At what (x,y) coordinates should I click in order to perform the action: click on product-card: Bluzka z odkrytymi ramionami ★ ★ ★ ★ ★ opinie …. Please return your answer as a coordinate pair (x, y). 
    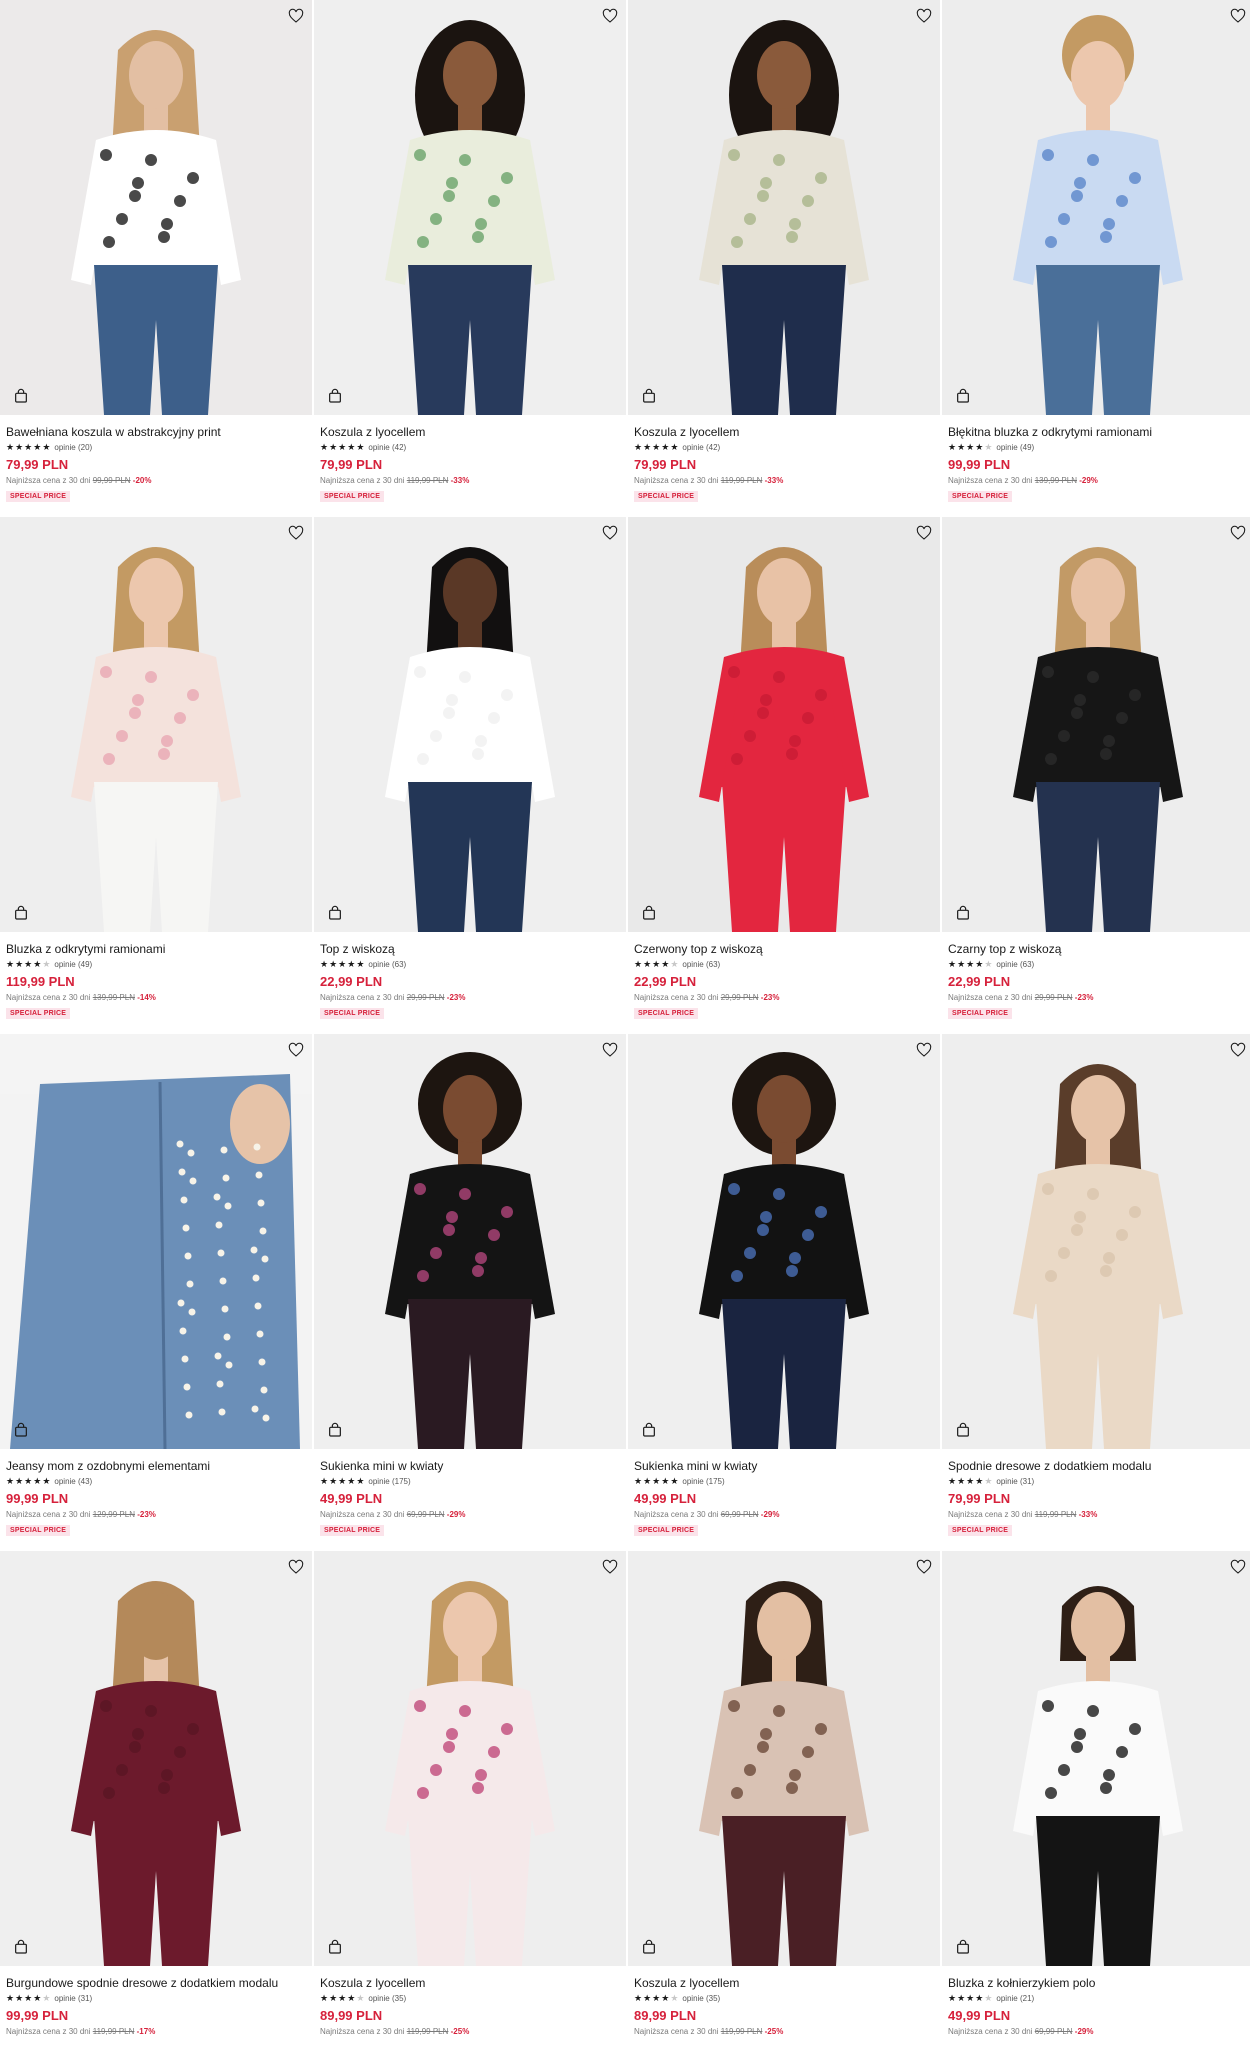
    Looking at the image, I should click on (156, 775).